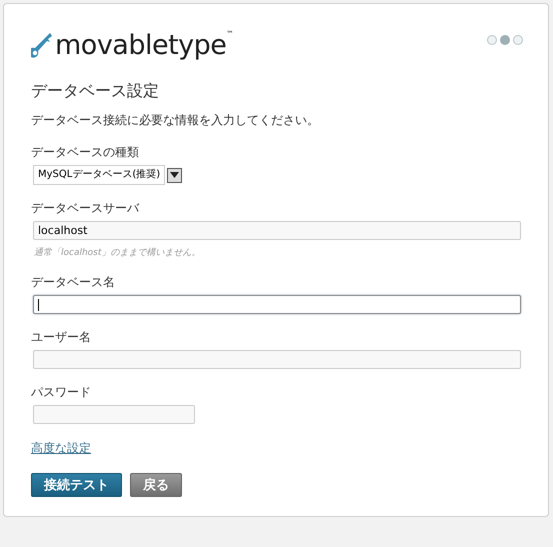 Image resolution: width=553 pixels, height=547 pixels. I want to click on field-label: データベースサーバ, so click(85, 208).